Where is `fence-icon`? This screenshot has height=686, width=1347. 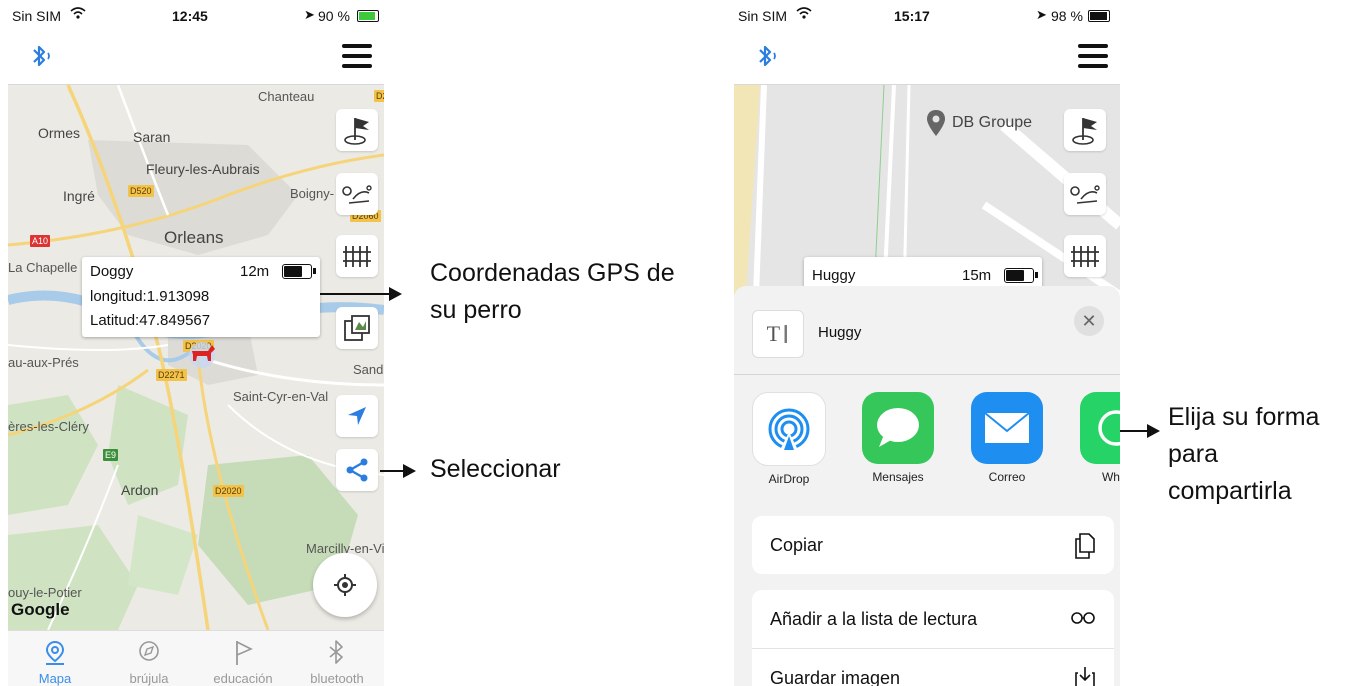 fence-icon is located at coordinates (1085, 256).